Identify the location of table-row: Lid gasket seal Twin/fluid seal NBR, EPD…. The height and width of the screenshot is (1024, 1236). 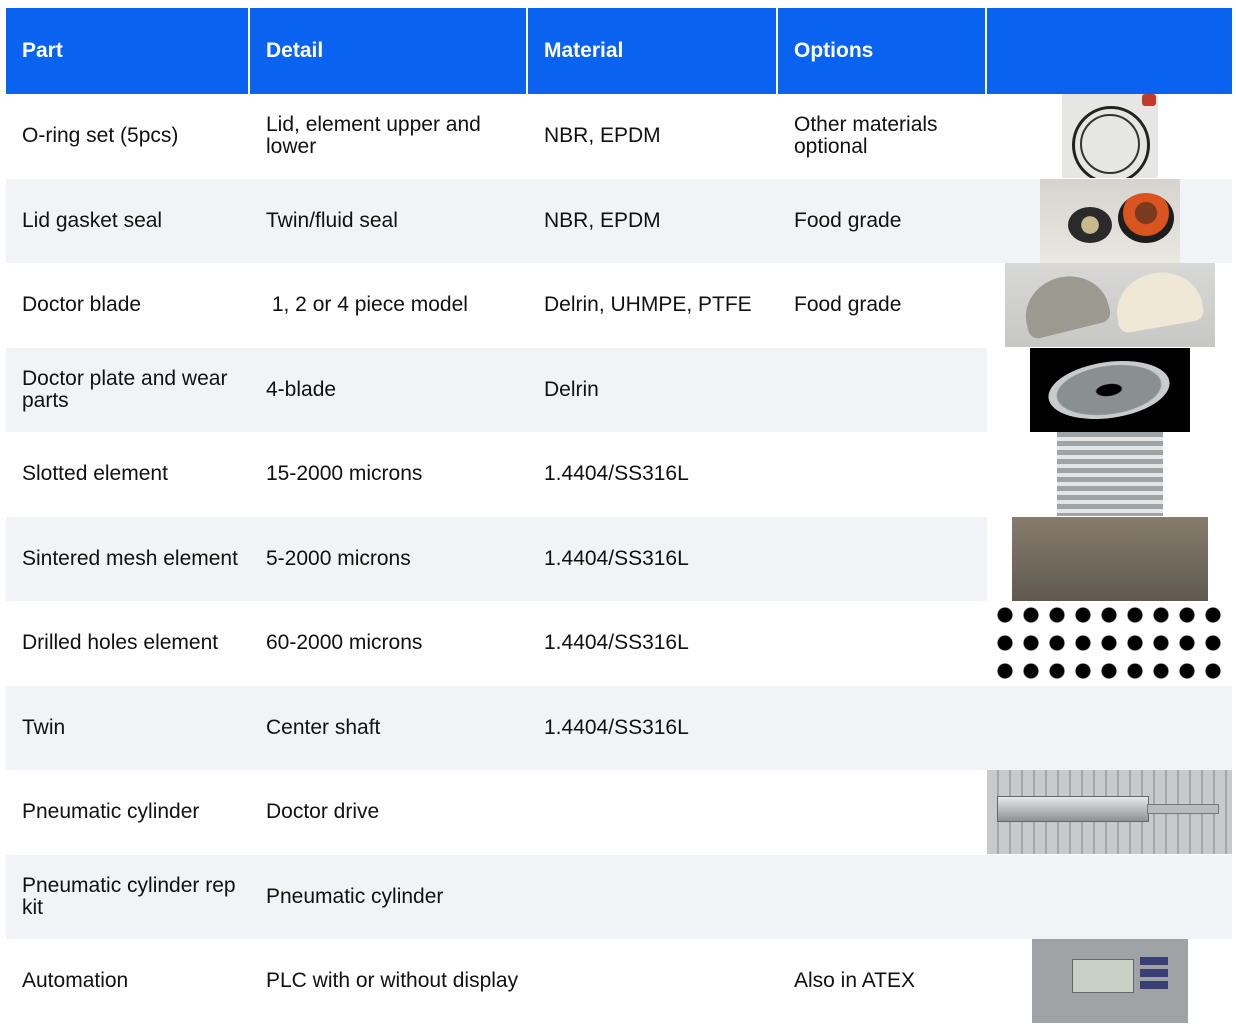
(619, 220).